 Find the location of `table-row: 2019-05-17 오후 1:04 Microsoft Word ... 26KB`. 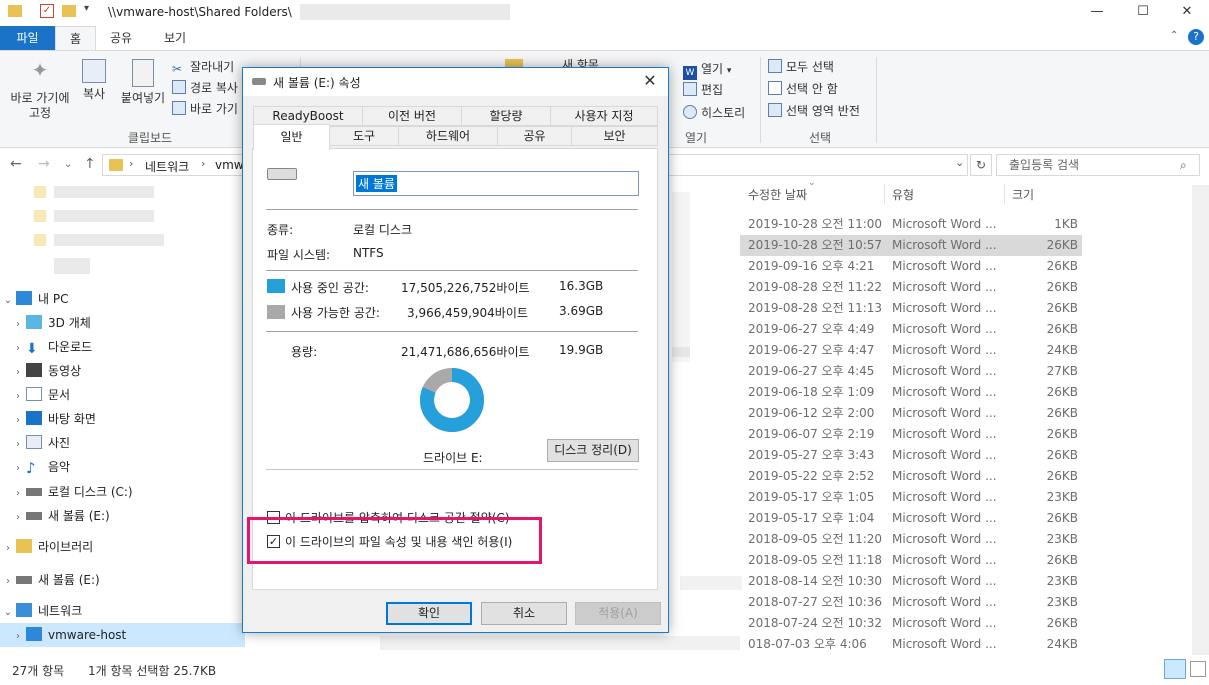

table-row: 2019-05-17 오후 1:04 Microsoft Word ... 26KB is located at coordinates (911, 518).